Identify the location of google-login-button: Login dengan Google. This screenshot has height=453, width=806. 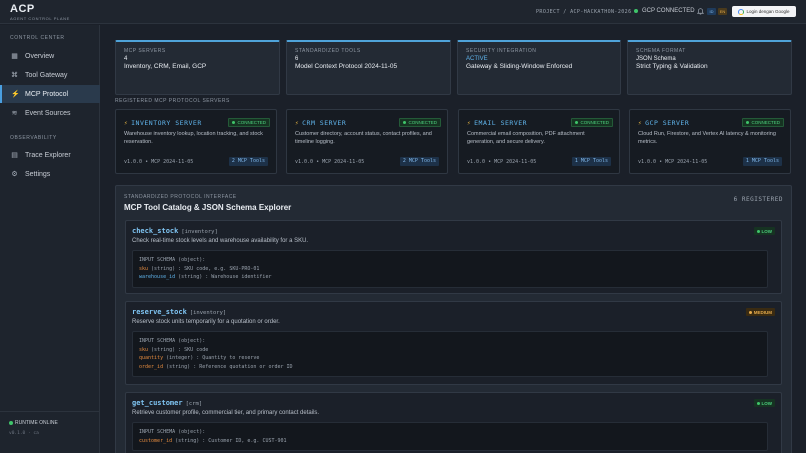
(764, 11).